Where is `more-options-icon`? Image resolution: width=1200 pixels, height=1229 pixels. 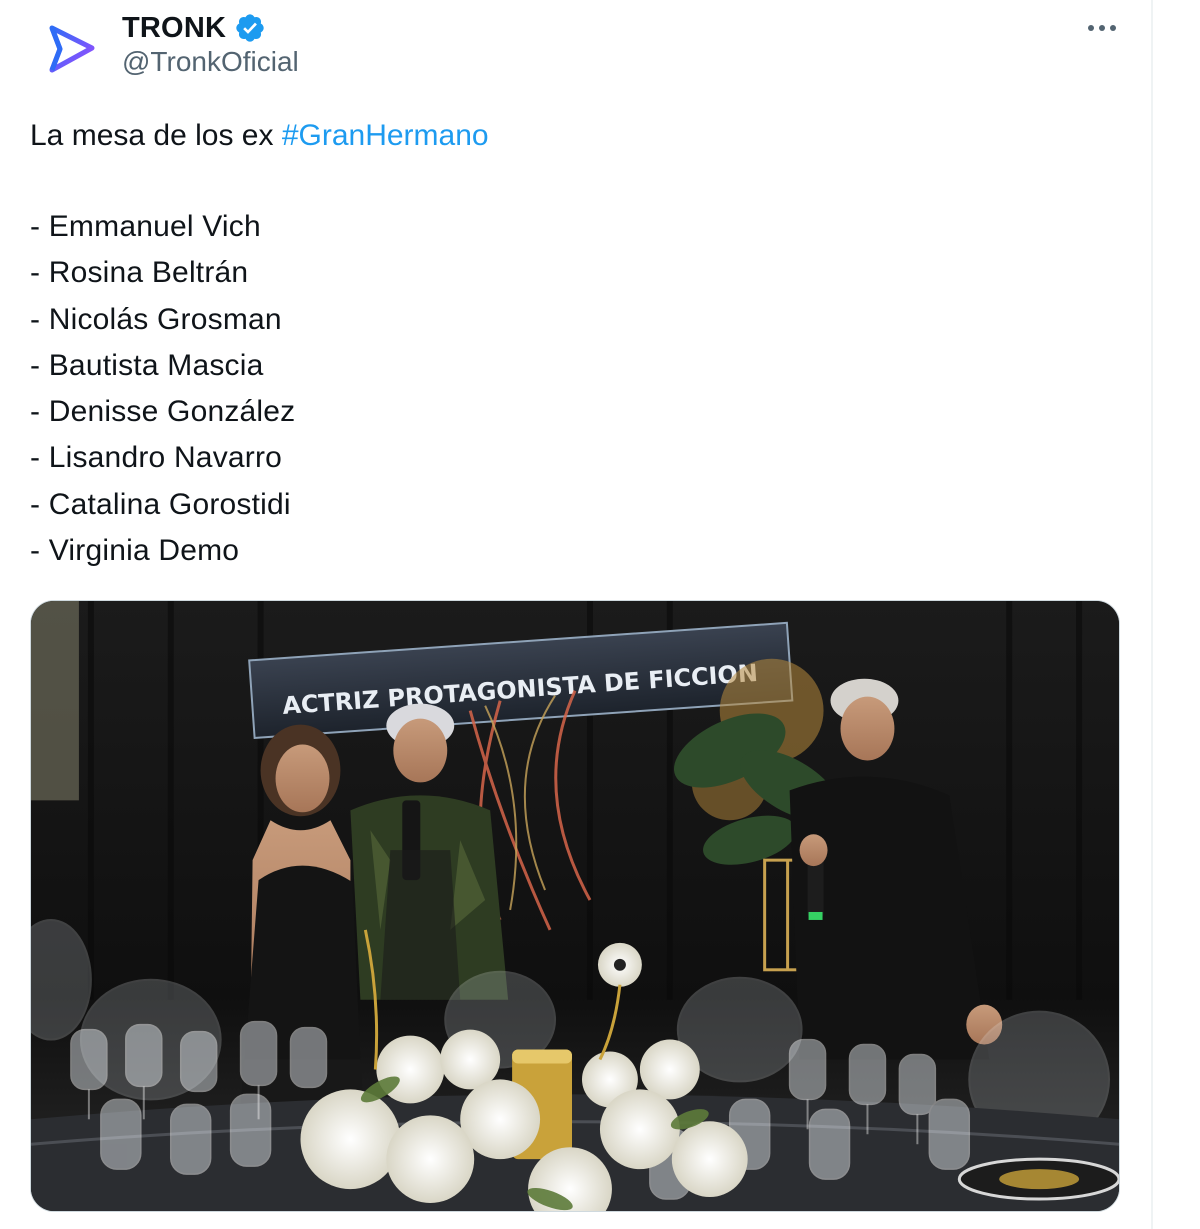
more-options-icon is located at coordinates (1102, 28).